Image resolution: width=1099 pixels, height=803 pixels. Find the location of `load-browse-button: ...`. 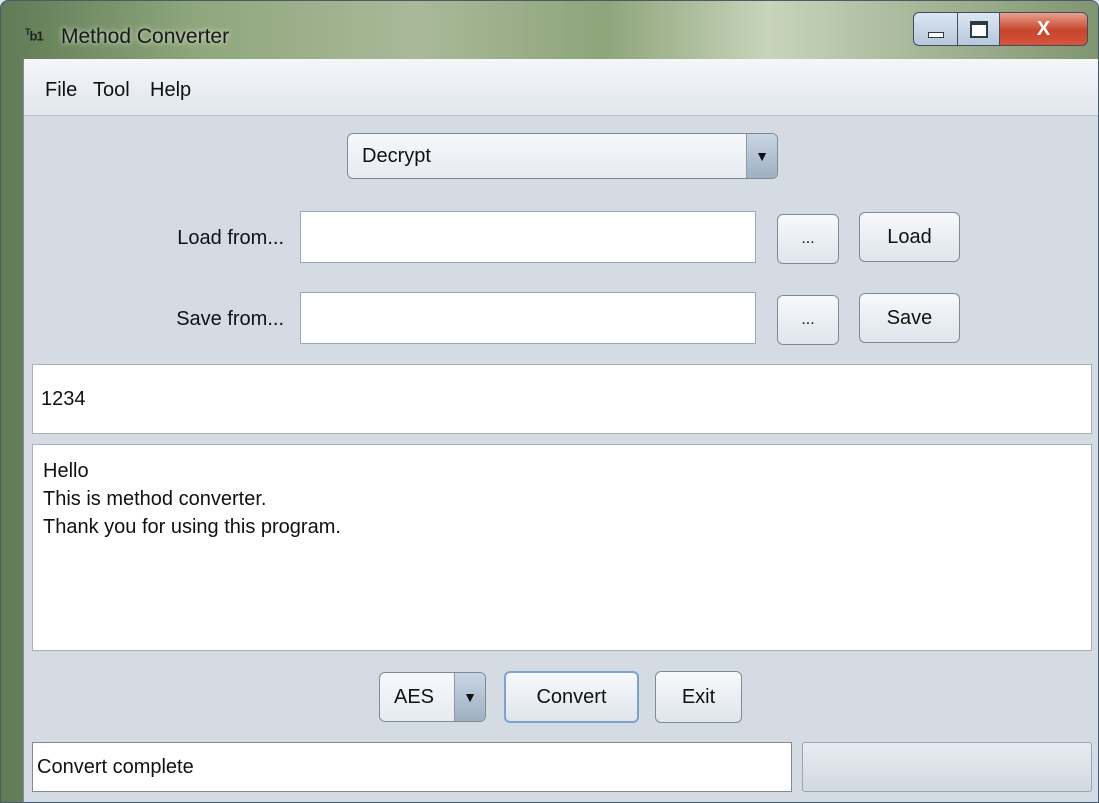

load-browse-button: ... is located at coordinates (808, 239).